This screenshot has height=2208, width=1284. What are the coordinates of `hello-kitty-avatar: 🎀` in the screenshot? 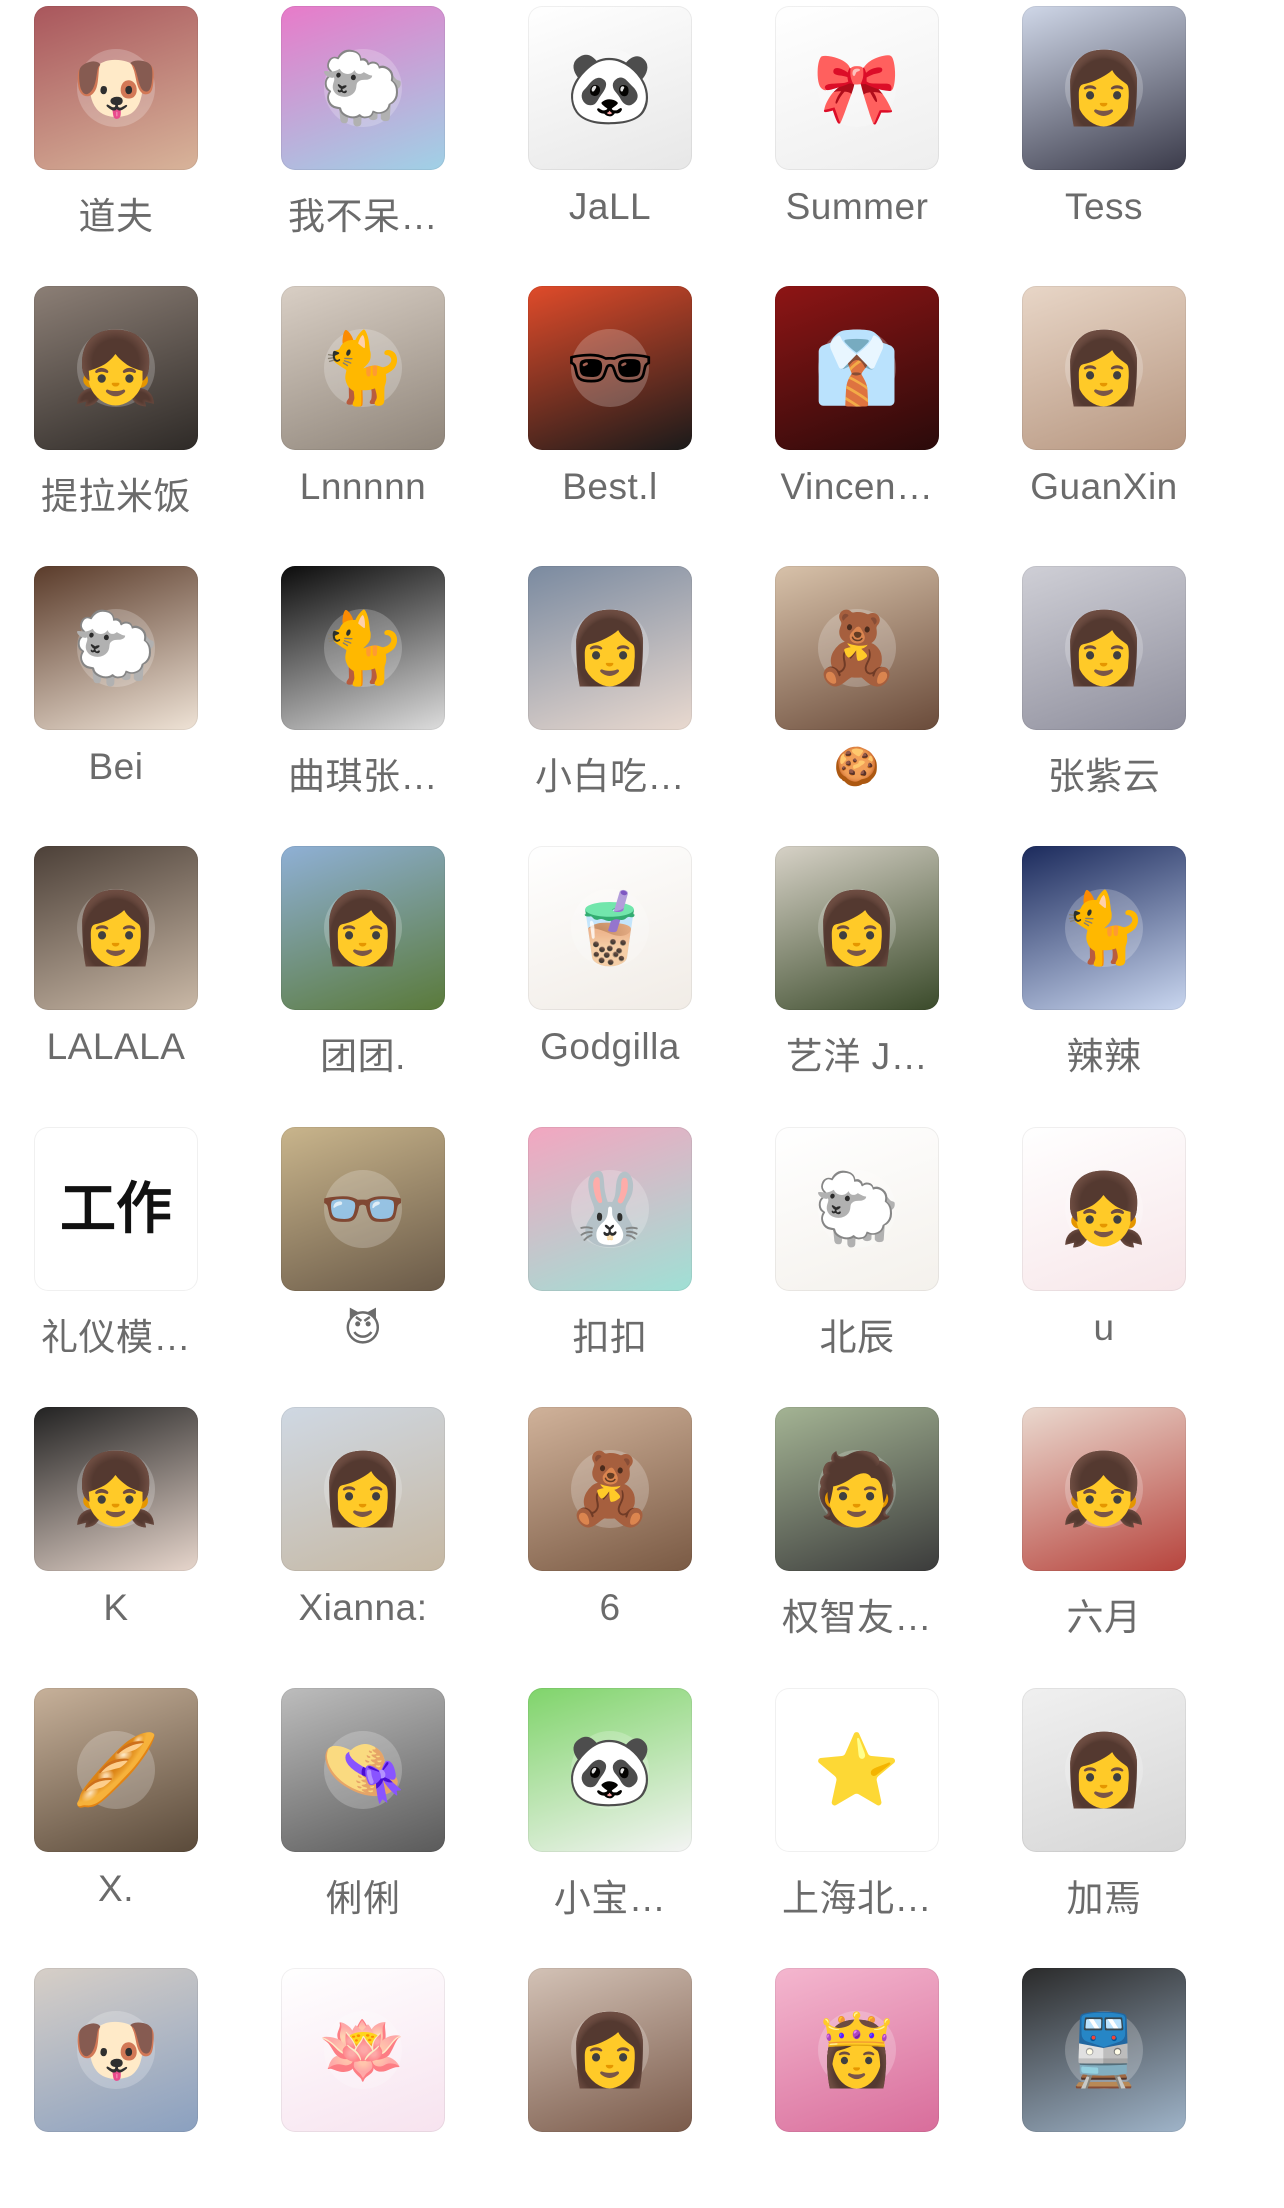 It's located at (857, 88).